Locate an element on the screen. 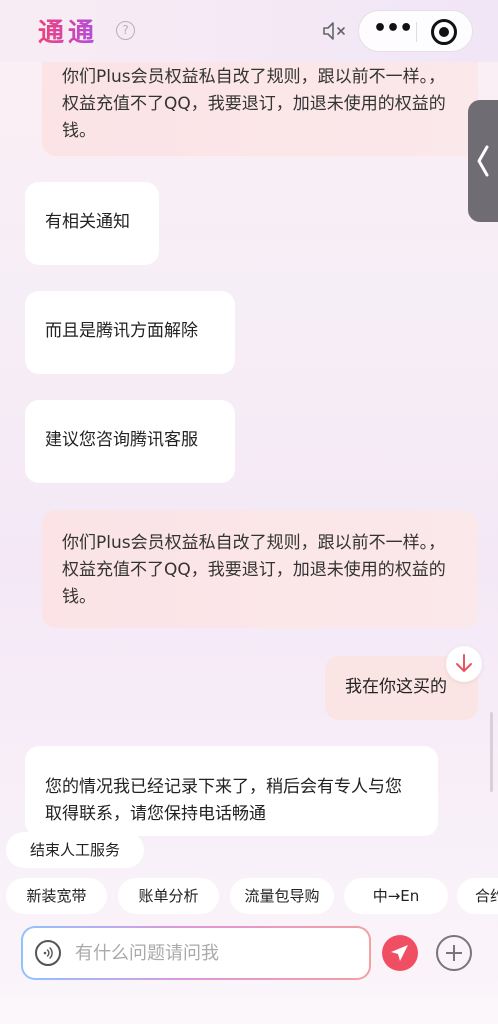 The height and width of the screenshot is (1024, 498). bot-message: 有相关通知 is located at coordinates (92, 223).